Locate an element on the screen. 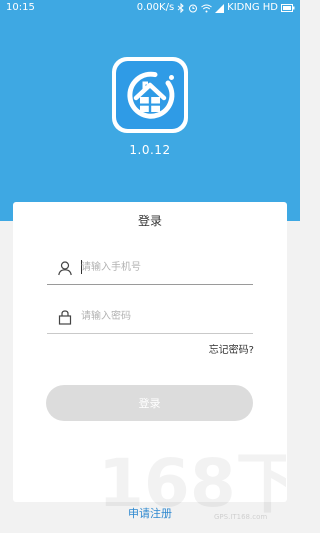  house-gift-icon is located at coordinates (151, 95).